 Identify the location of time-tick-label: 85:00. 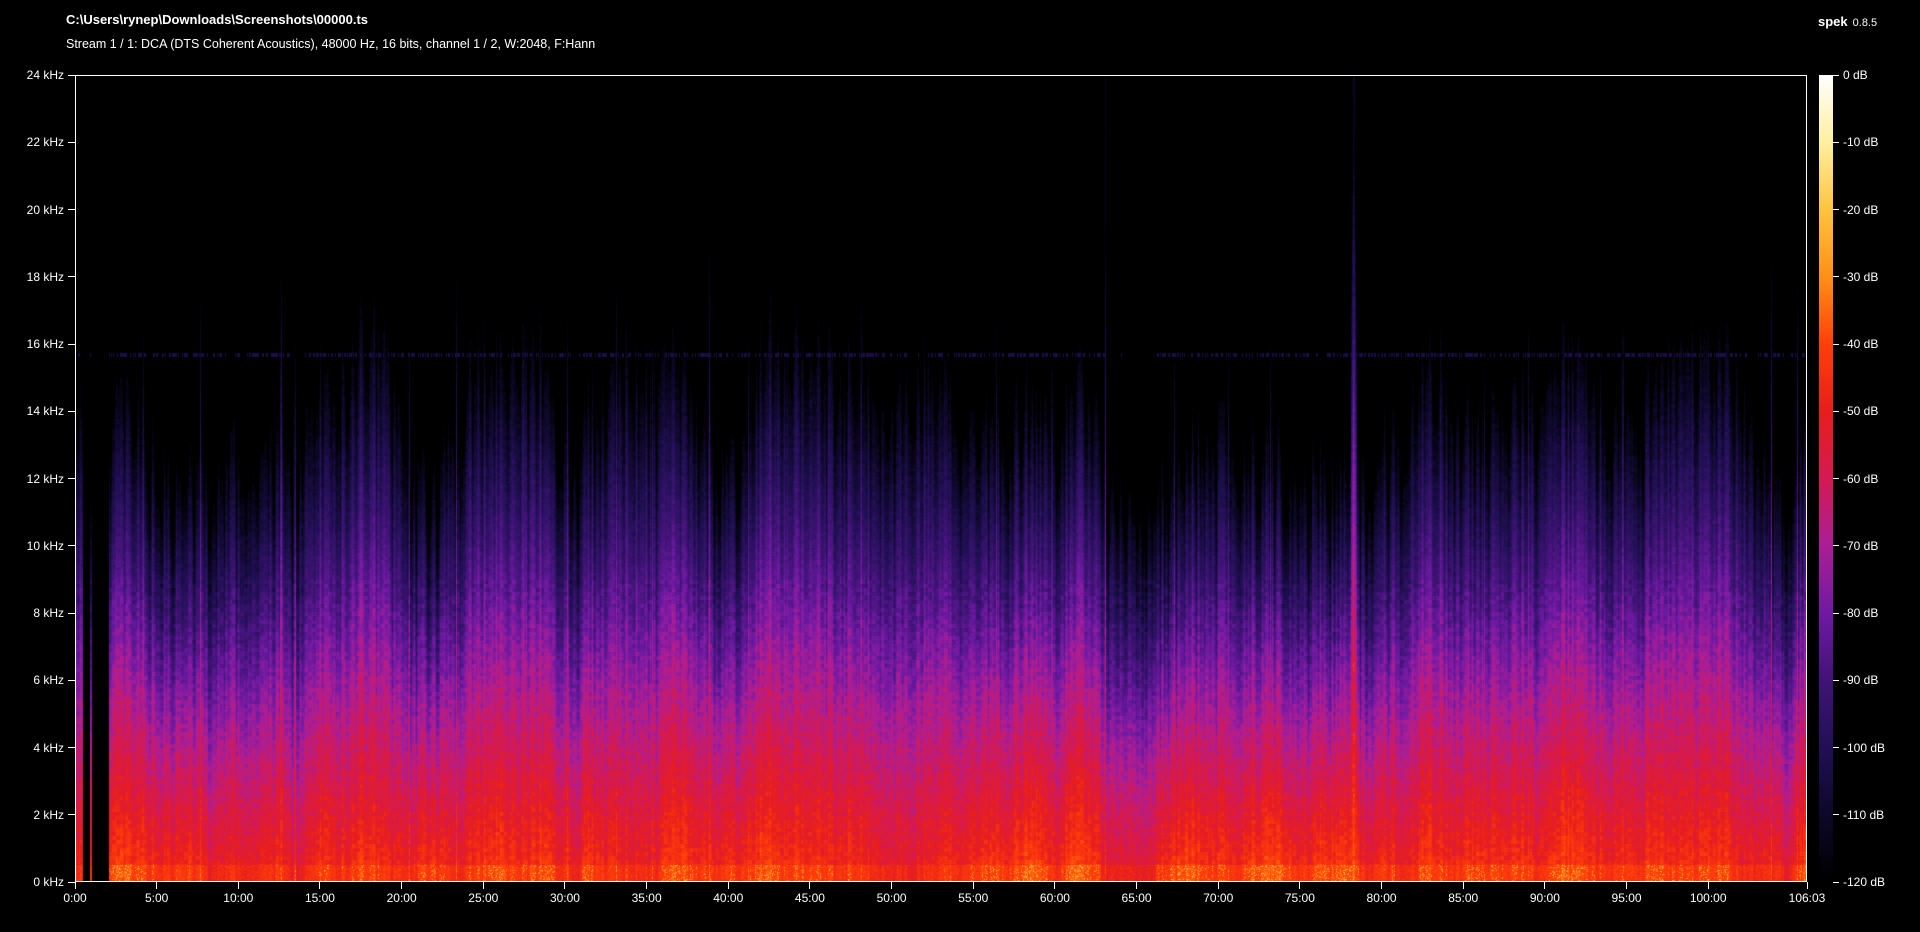
(1463, 898).